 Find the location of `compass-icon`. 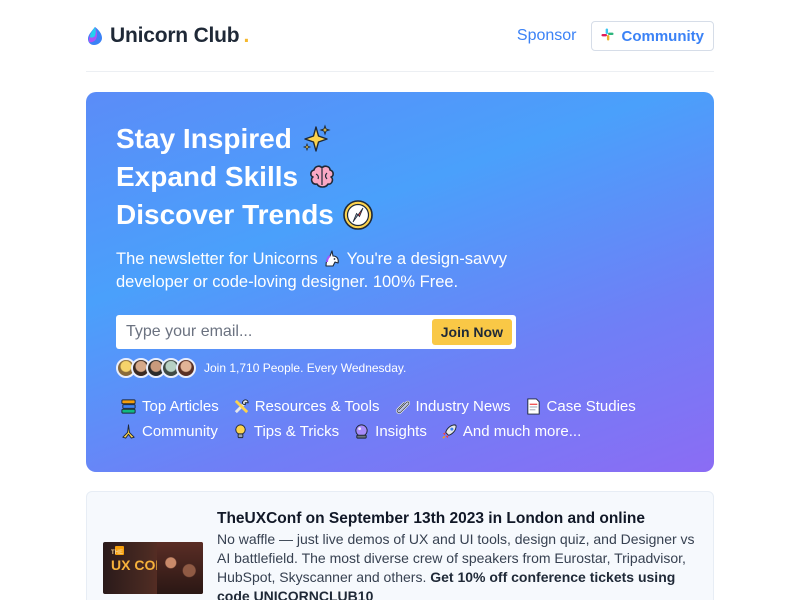

compass-icon is located at coordinates (358, 215).